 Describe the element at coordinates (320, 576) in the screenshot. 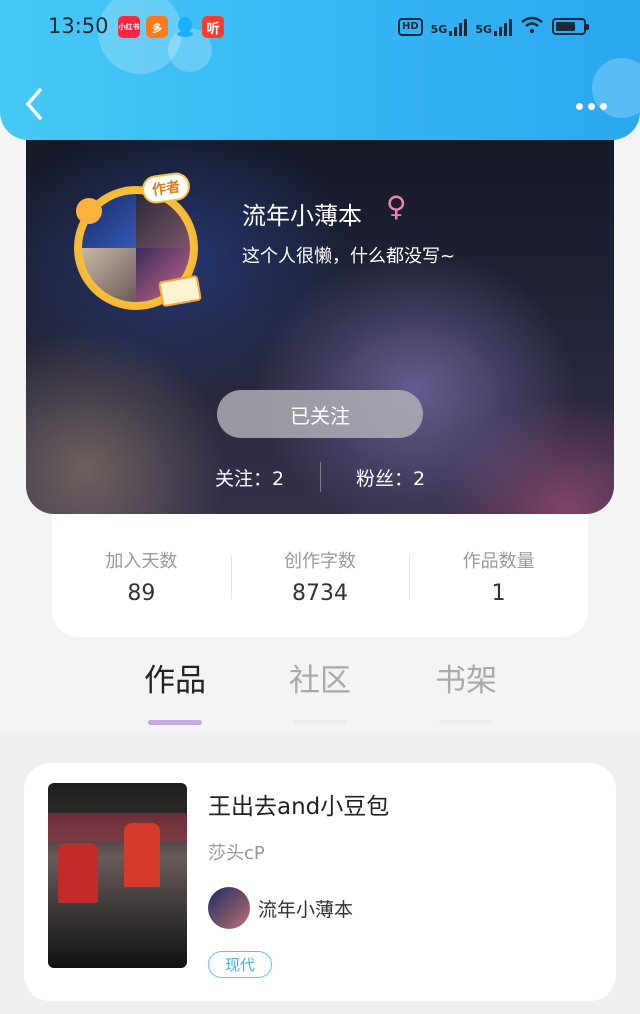

I see `stat-word-count: 创作字数 8734` at that location.